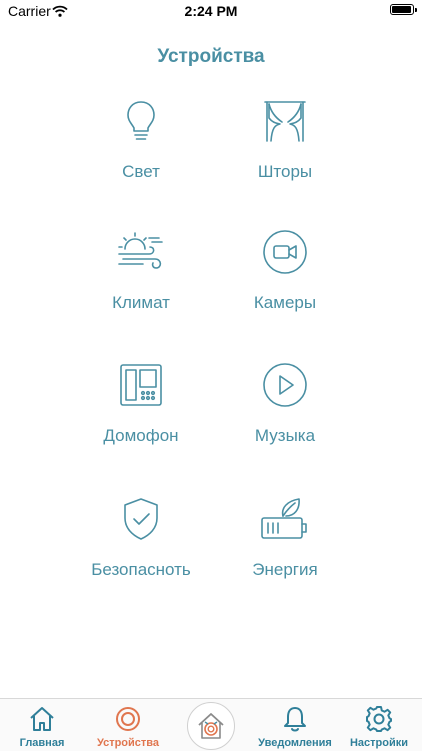  I want to click on device-tile-cameras: Камеры, so click(285, 284).